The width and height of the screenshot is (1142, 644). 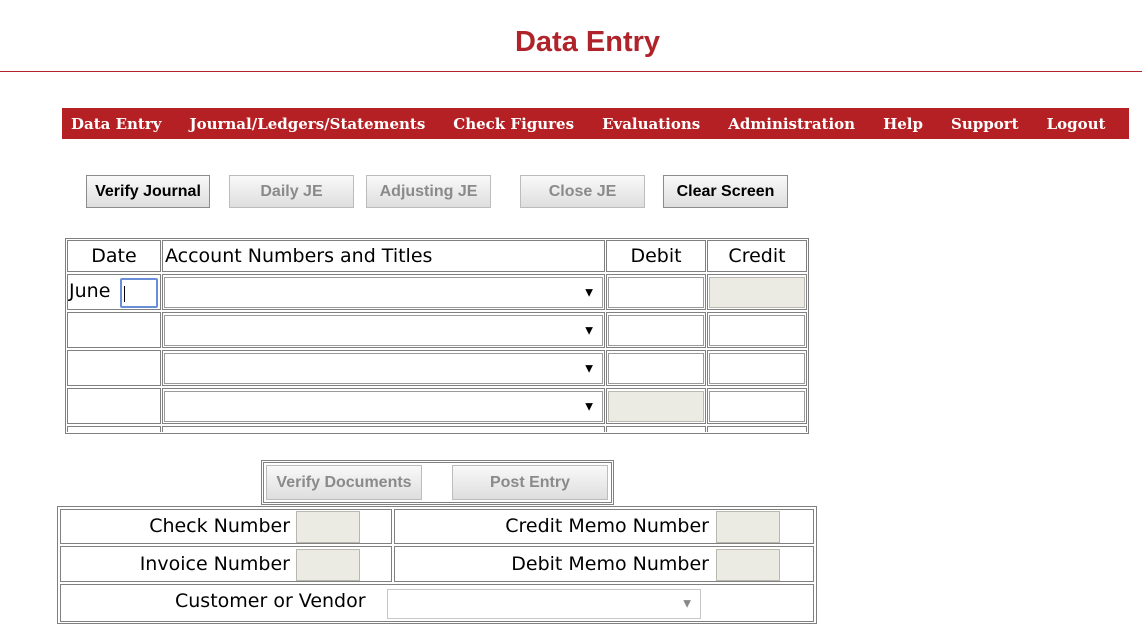 I want to click on debit-input-disabled, so click(x=656, y=406).